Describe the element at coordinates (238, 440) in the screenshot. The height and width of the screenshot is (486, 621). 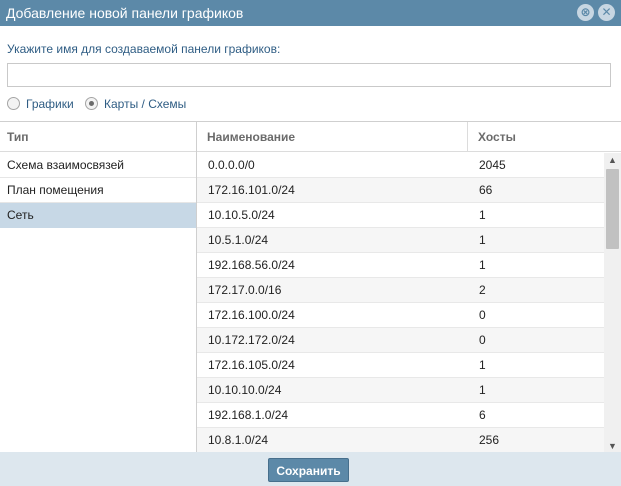
I see `network-name-cell: 10.8.1.0/24` at that location.